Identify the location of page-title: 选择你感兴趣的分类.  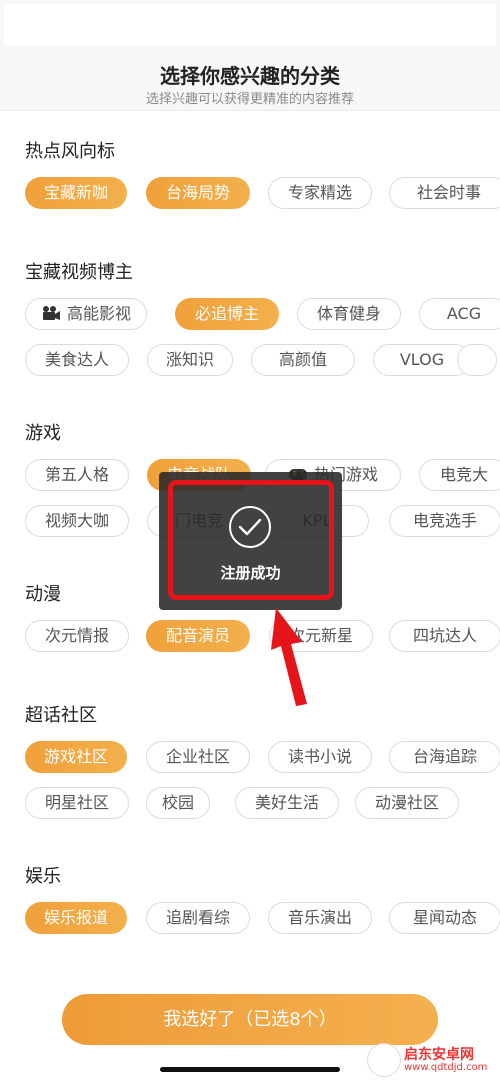
(250, 76).